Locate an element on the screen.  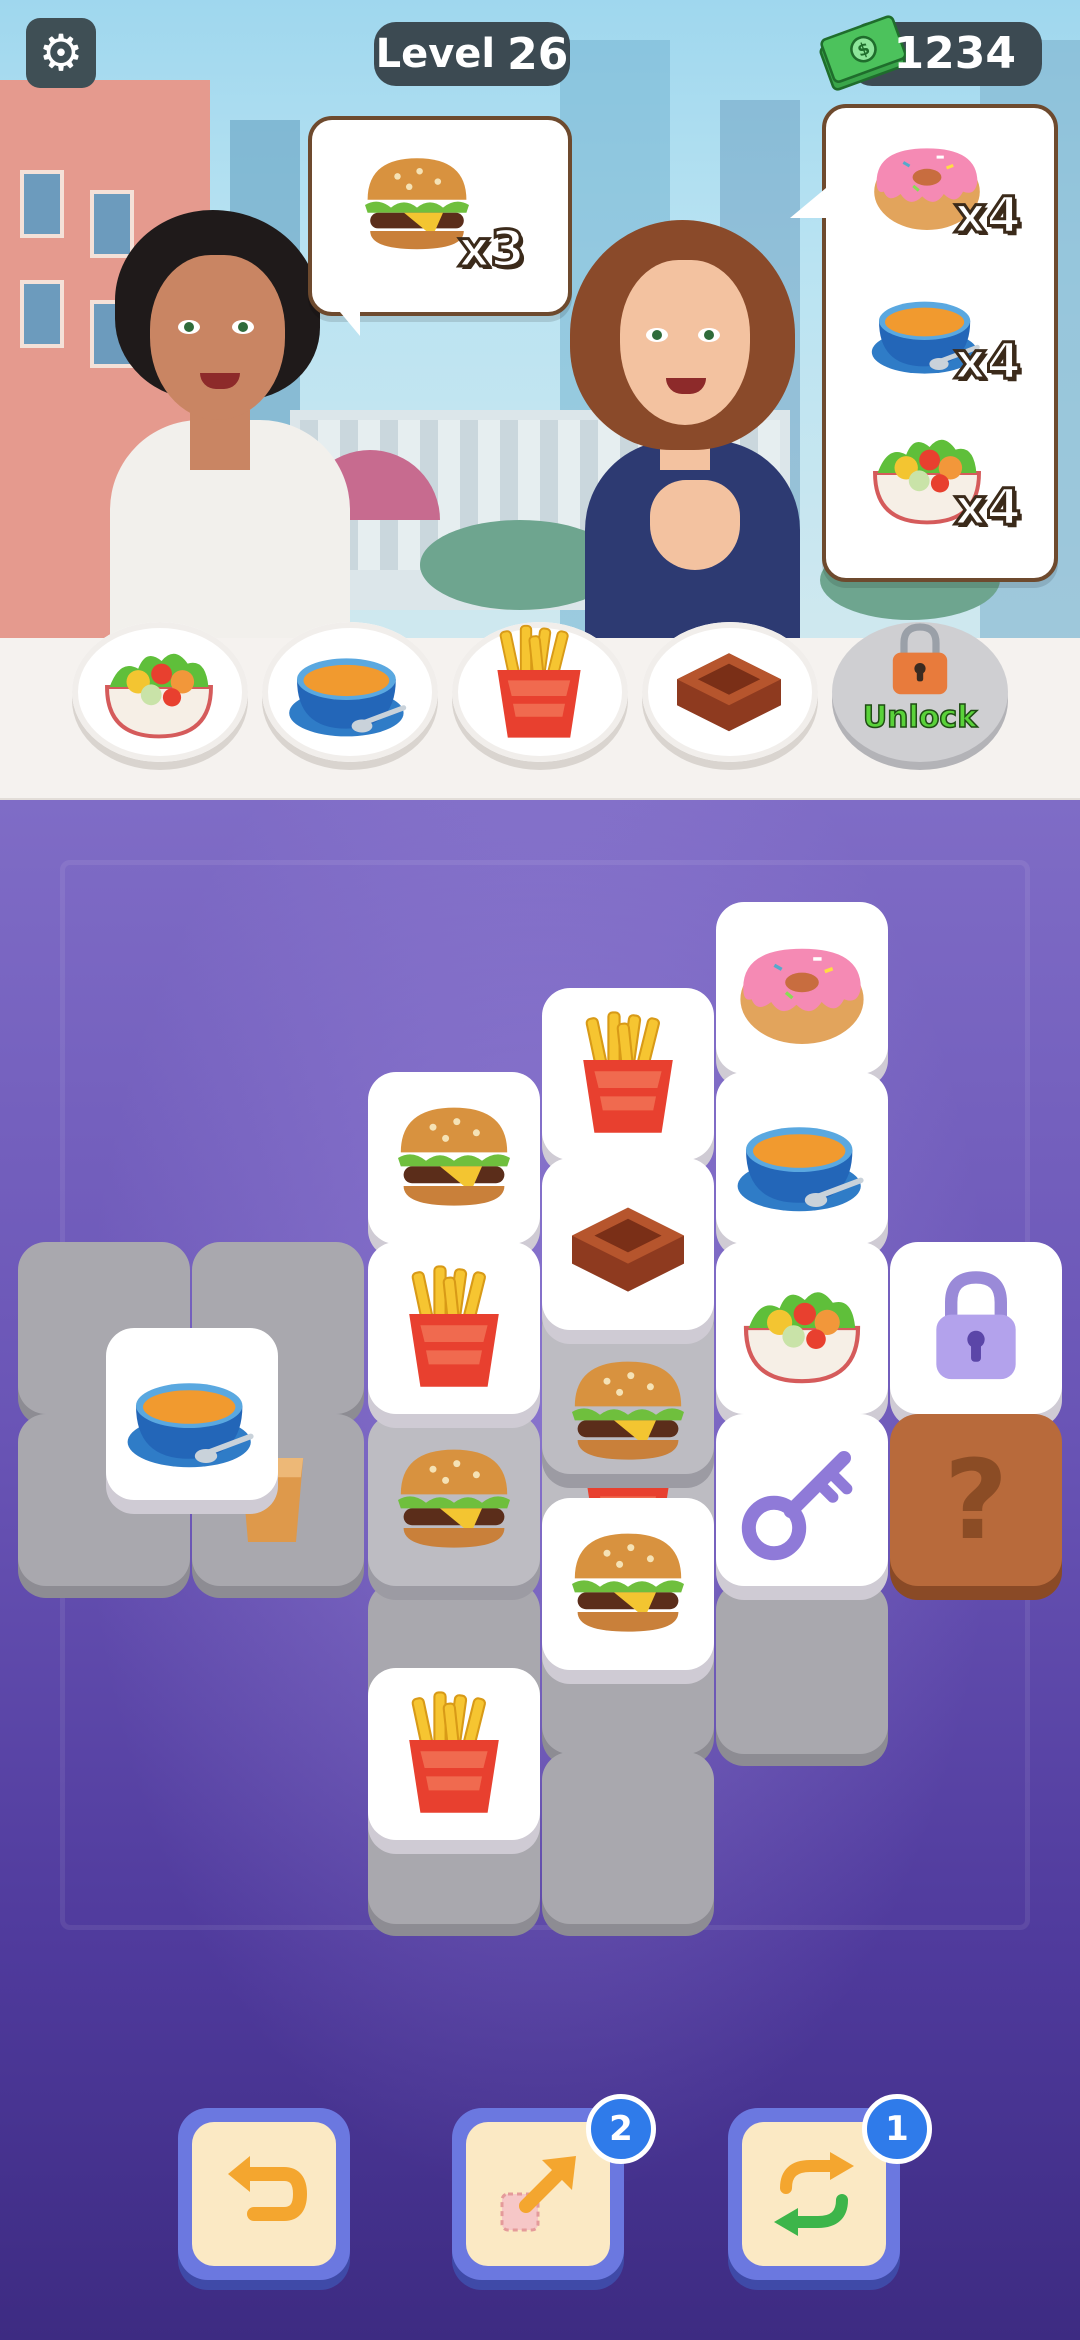
question-mark-icon: ? is located at coordinates (976, 1500).